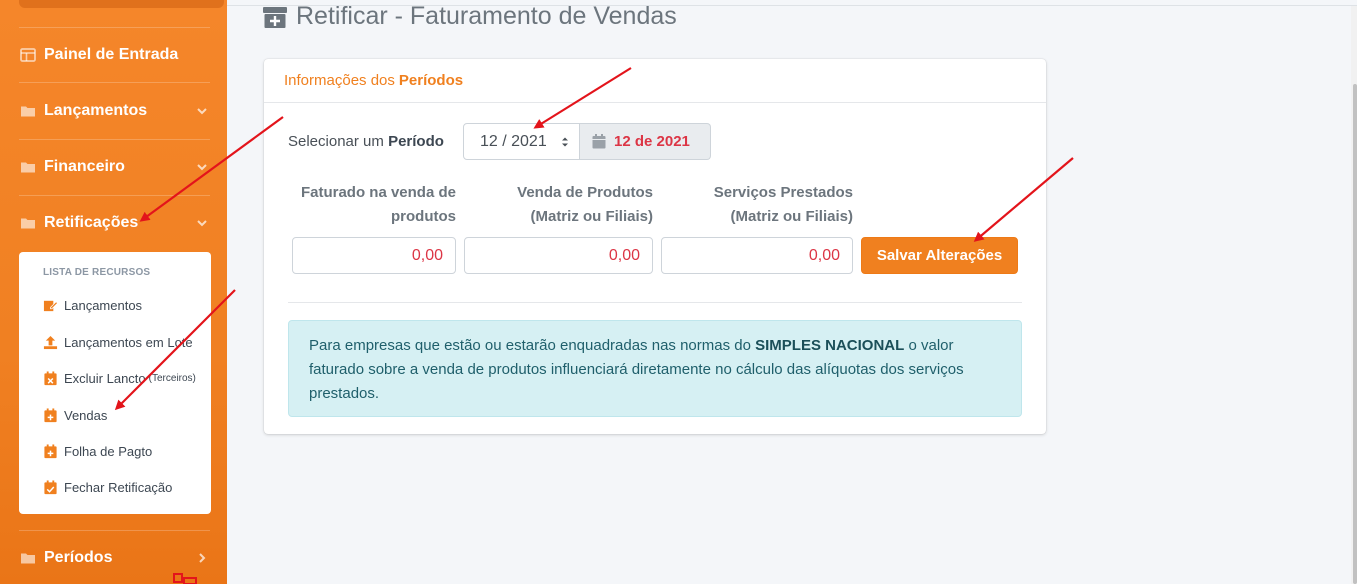  I want to click on sidebar-item-retificacoes: Retificações, so click(113, 223).